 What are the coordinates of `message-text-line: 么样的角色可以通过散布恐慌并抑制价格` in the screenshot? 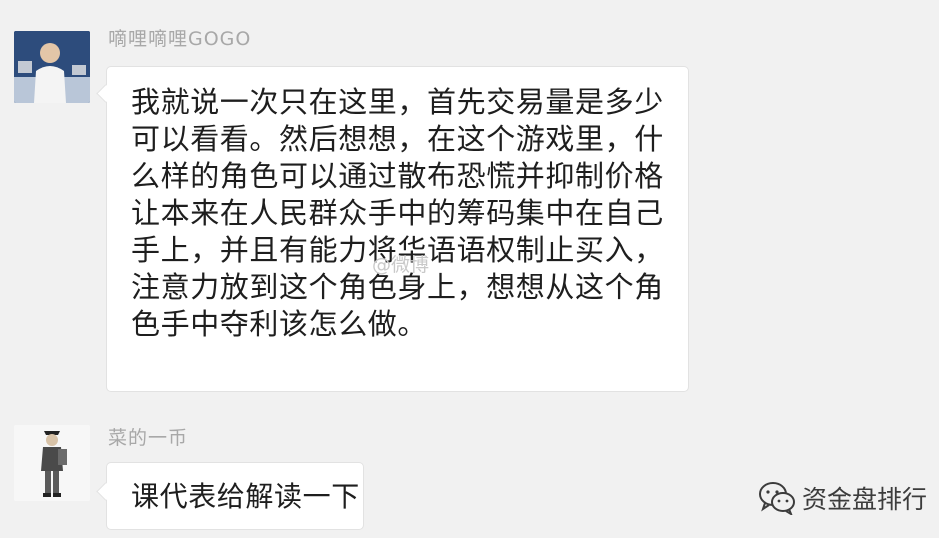 It's located at (397, 176).